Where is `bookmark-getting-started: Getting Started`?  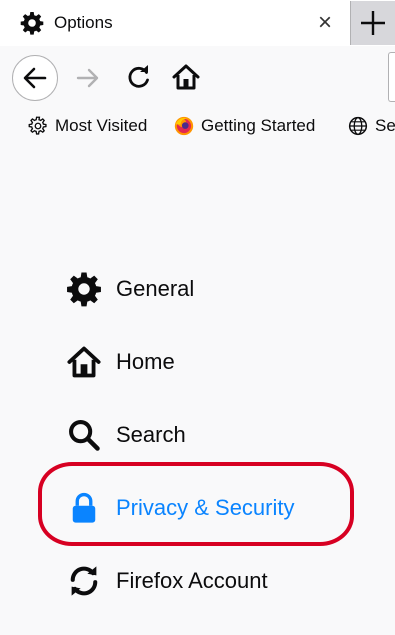 bookmark-getting-started: Getting Started is located at coordinates (244, 126).